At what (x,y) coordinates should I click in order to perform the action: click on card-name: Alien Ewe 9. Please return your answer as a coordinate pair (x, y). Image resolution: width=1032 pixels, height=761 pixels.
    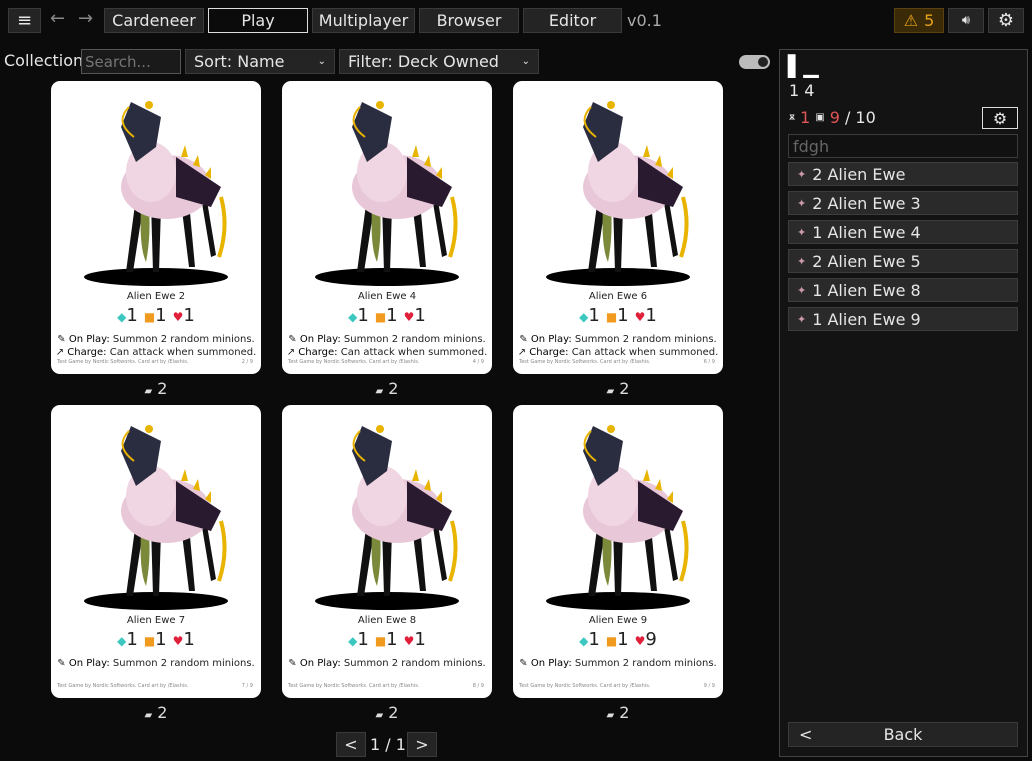
    Looking at the image, I should click on (618, 620).